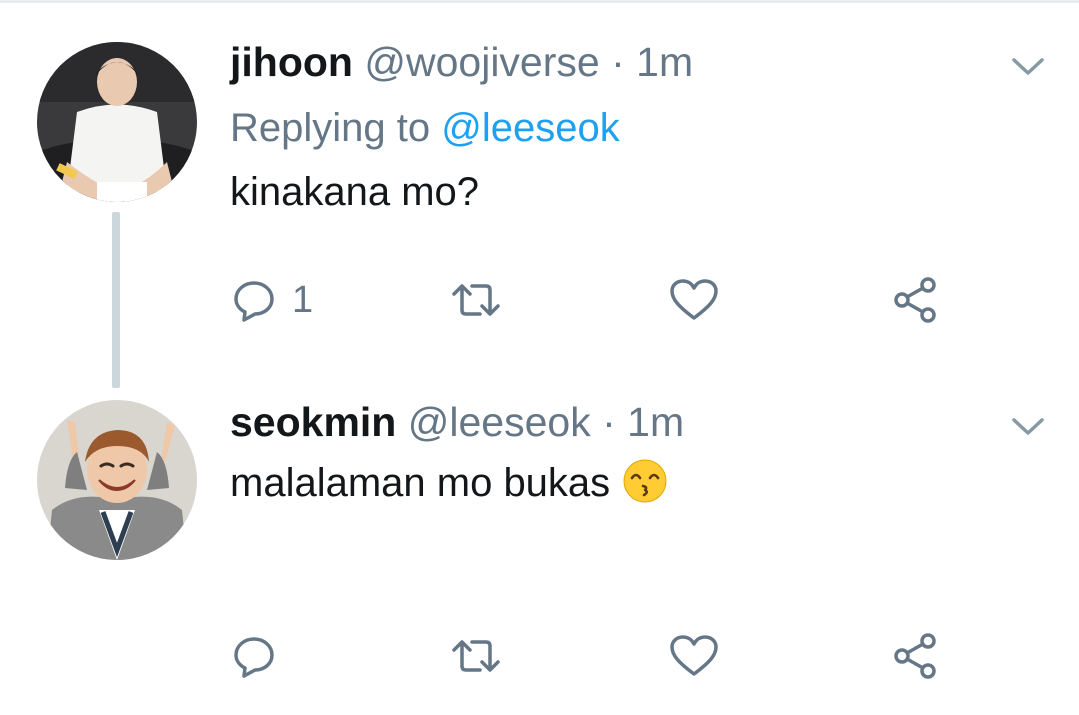 The height and width of the screenshot is (715, 1079). I want to click on tweet-text-content: malalaman mo bukas, so click(420, 483).